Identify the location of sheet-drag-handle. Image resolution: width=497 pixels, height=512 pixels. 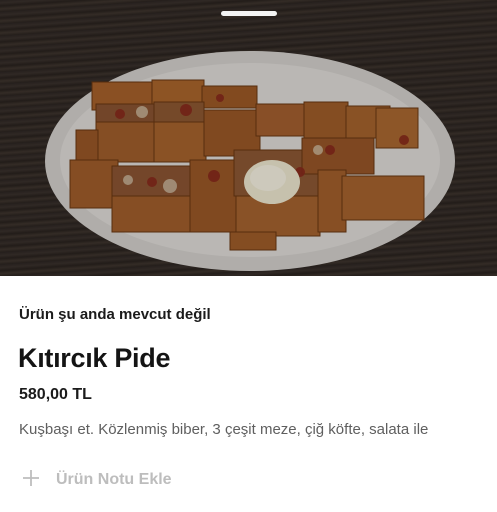
(249, 13).